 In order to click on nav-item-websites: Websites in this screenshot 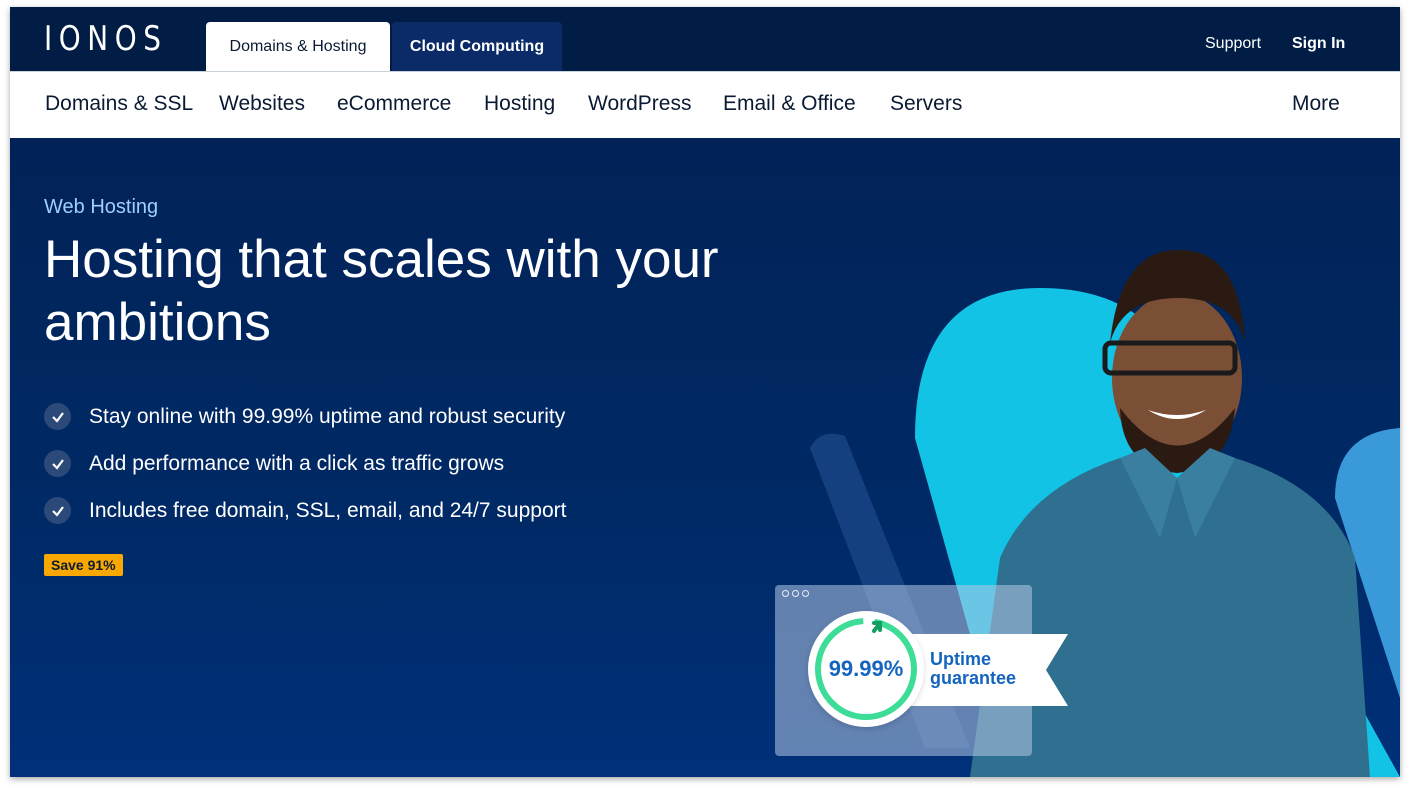, I will do `click(262, 104)`.